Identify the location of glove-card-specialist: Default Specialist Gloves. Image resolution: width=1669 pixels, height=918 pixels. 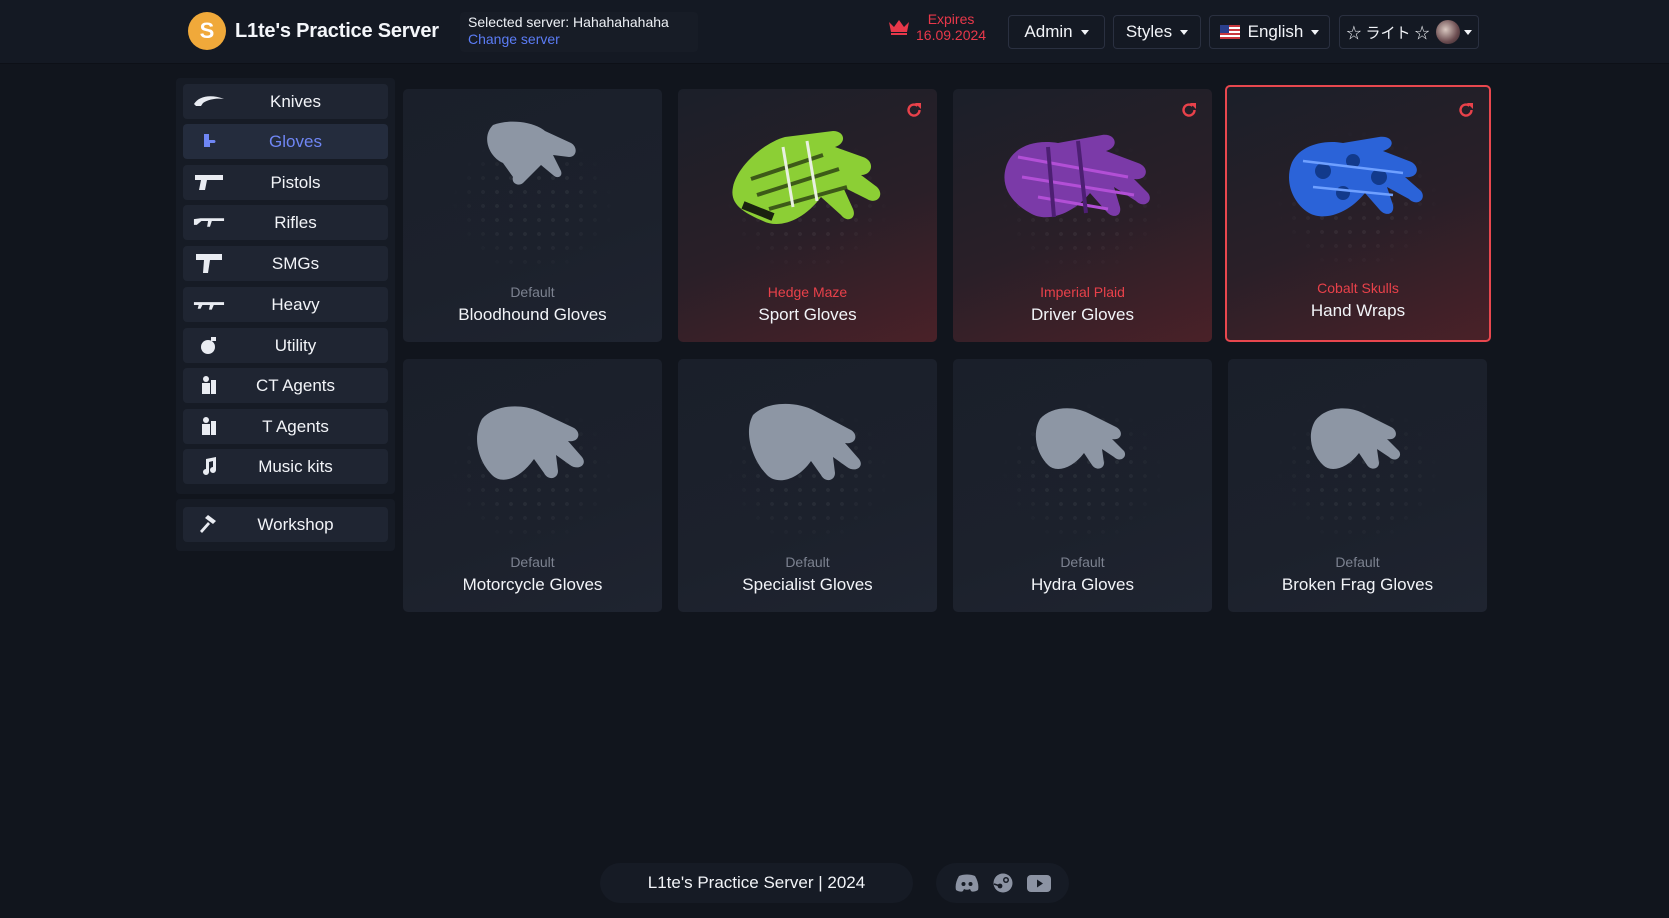
(807, 485).